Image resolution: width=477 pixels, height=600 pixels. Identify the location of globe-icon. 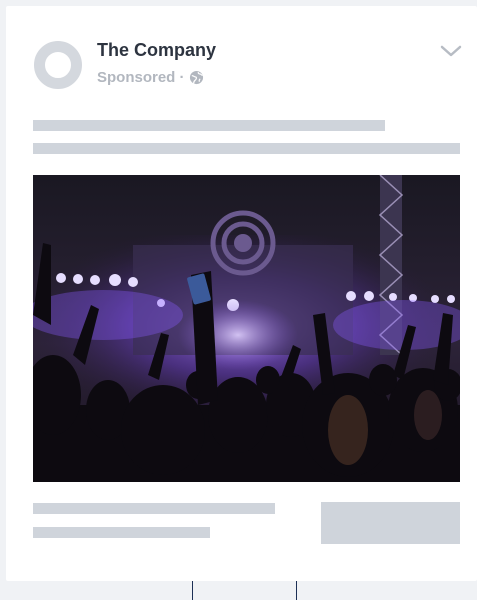
(196, 77).